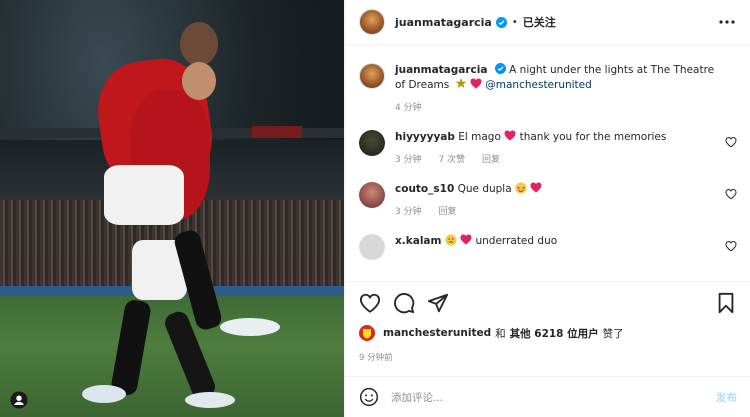  Describe the element at coordinates (554, 333) in the screenshot. I see `liked-by-others: 其他 6218 位用户` at that location.